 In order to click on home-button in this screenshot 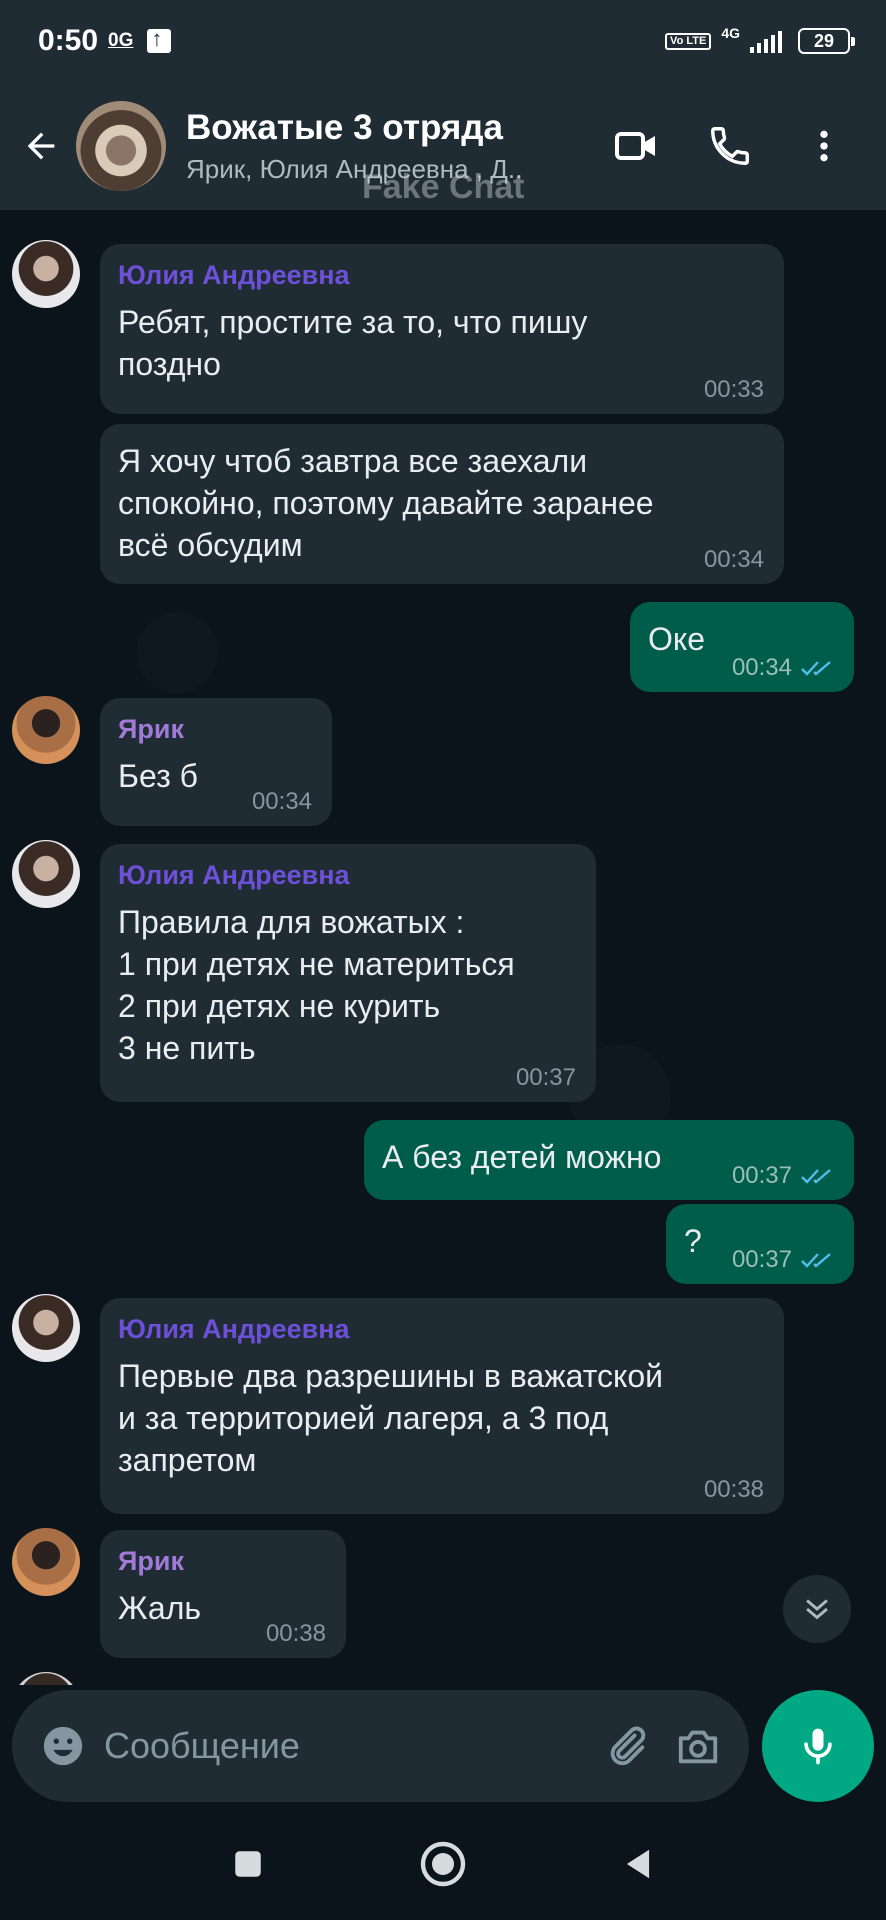, I will do `click(443, 1864)`.